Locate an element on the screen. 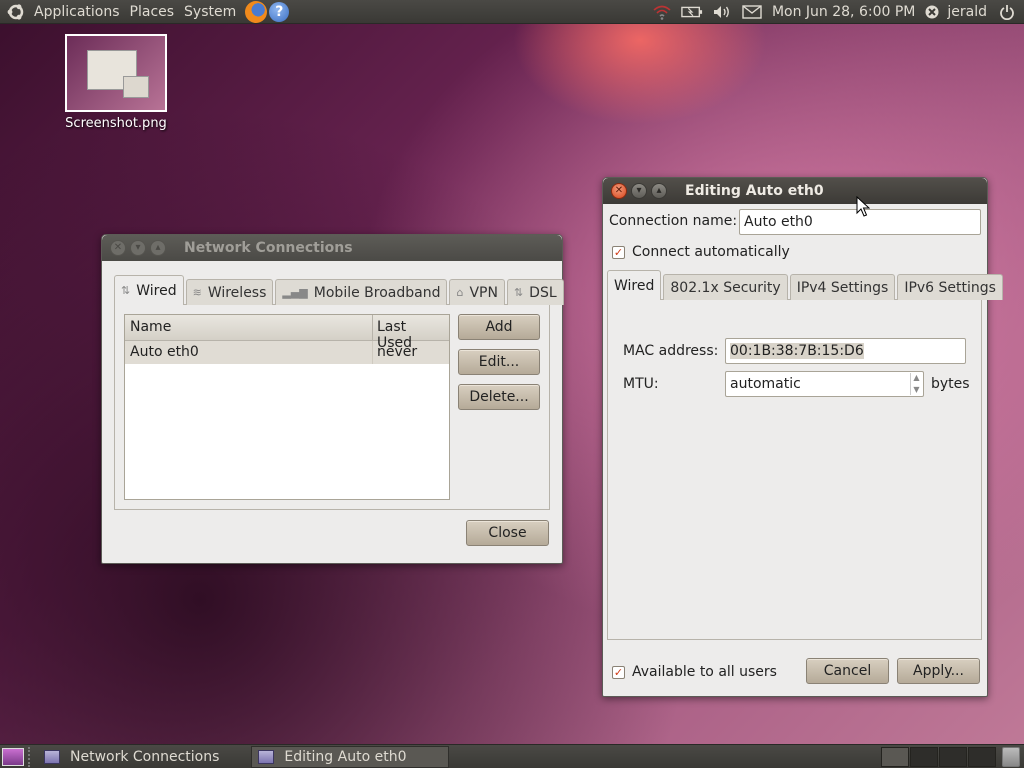  mac-address-label: MAC address: is located at coordinates (671, 351).